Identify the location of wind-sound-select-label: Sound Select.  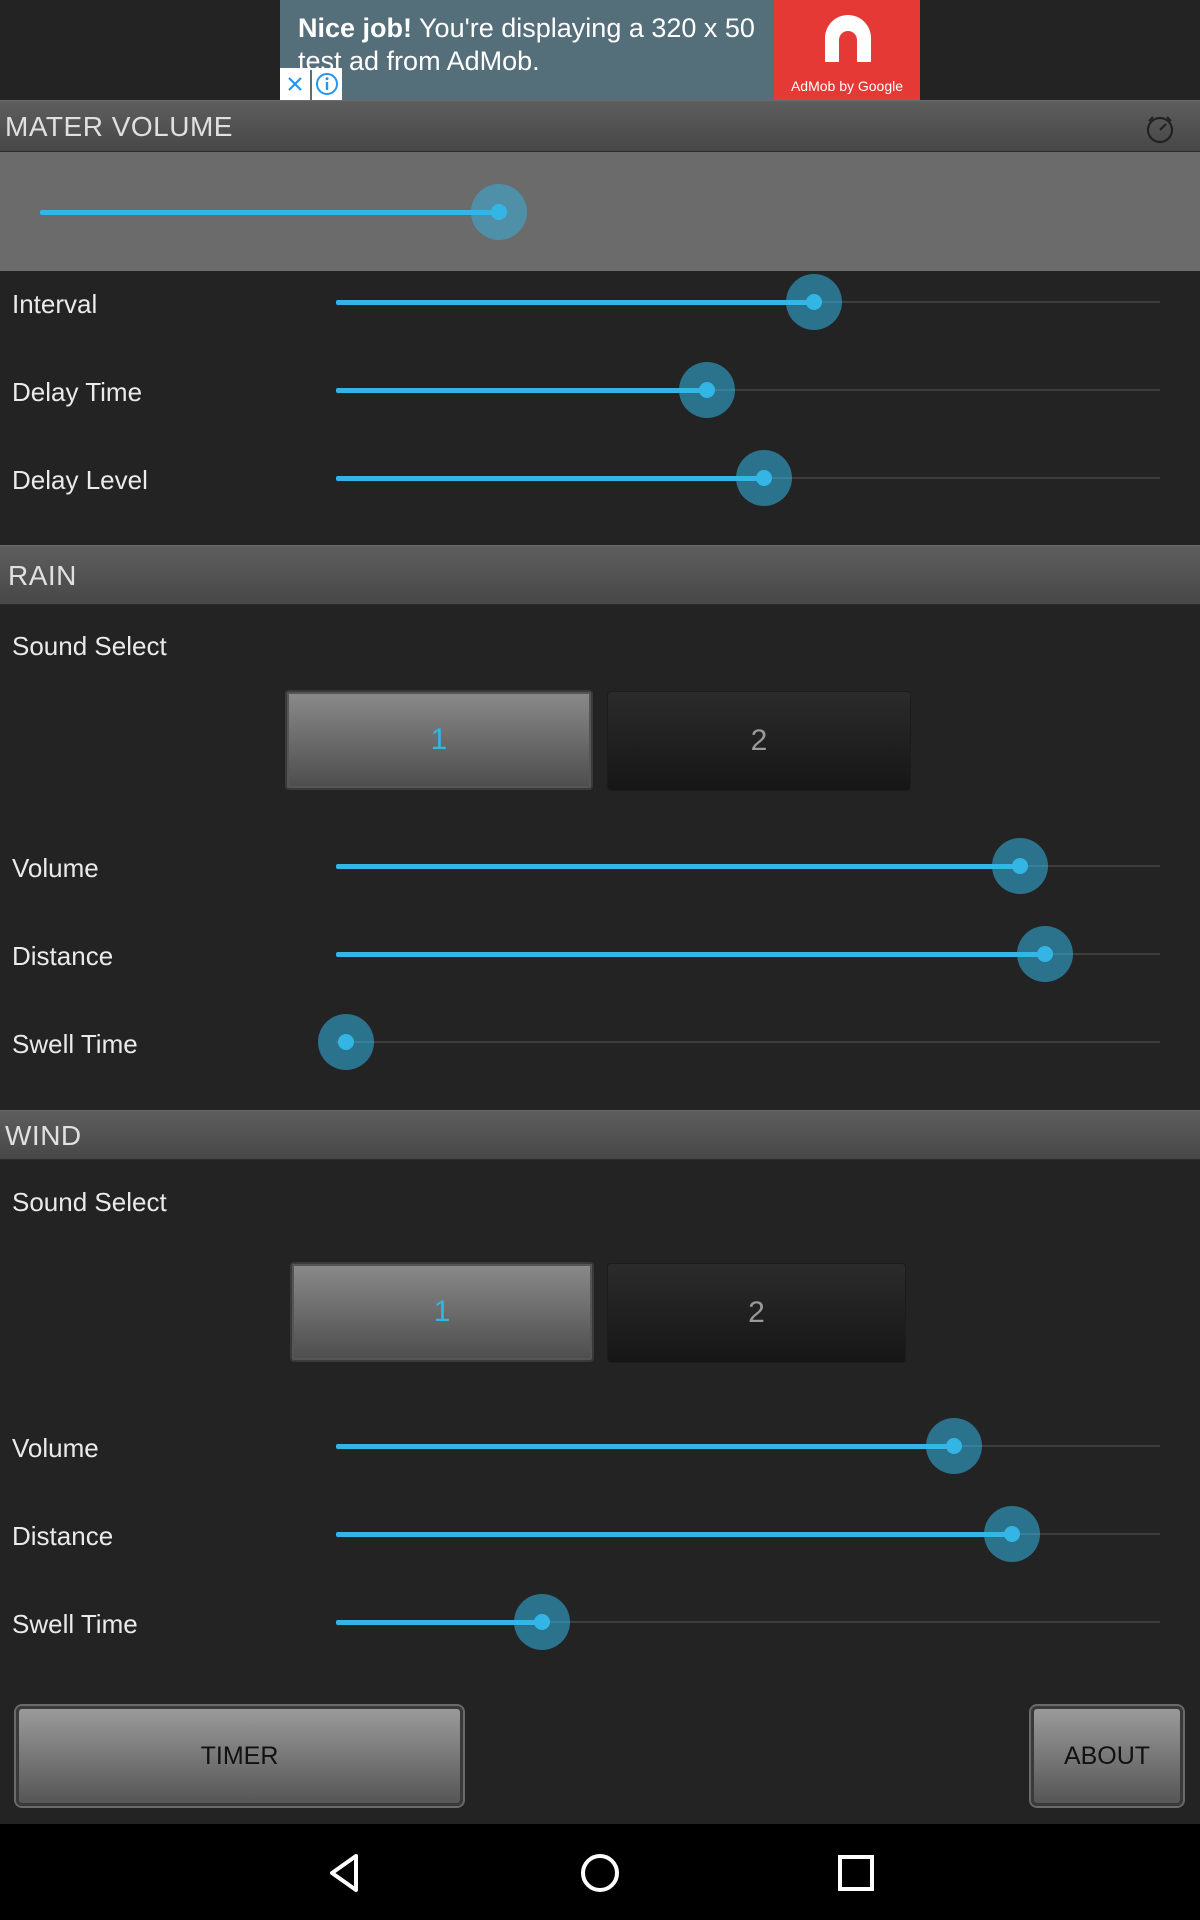
(89, 1202).